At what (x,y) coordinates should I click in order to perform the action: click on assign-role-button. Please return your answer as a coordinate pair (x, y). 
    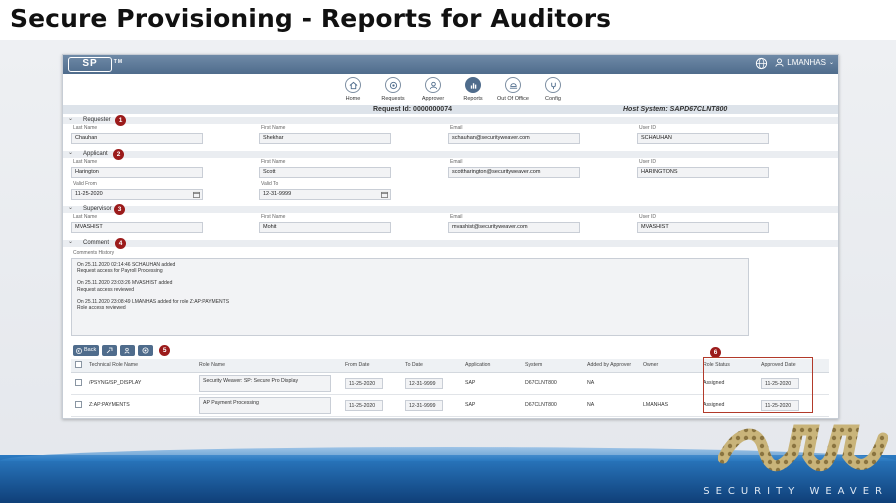
    Looking at the image, I should click on (110, 350).